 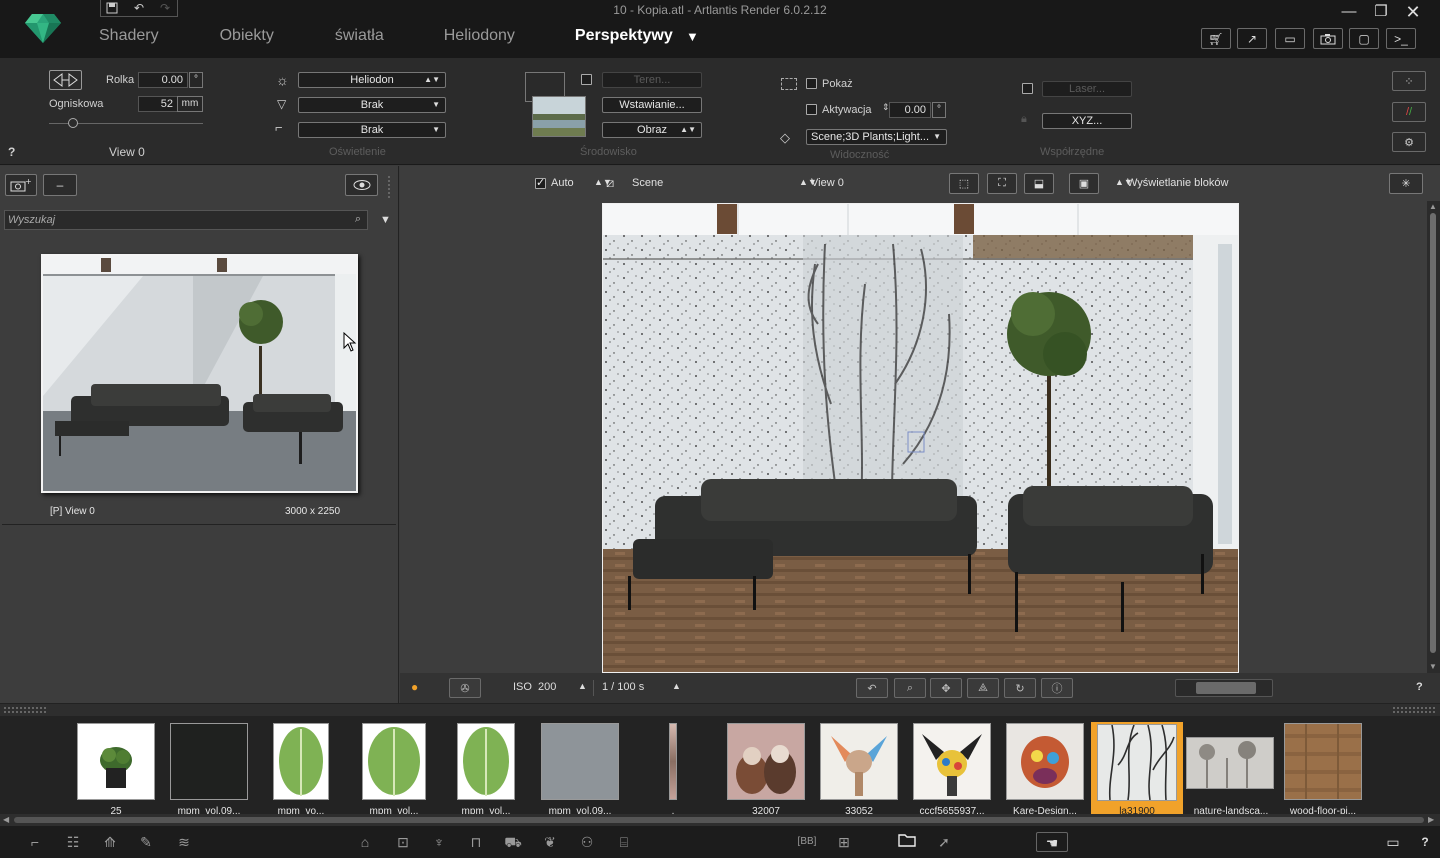 What do you see at coordinates (673, 769) in the screenshot?
I see `catalog-item: .` at bounding box center [673, 769].